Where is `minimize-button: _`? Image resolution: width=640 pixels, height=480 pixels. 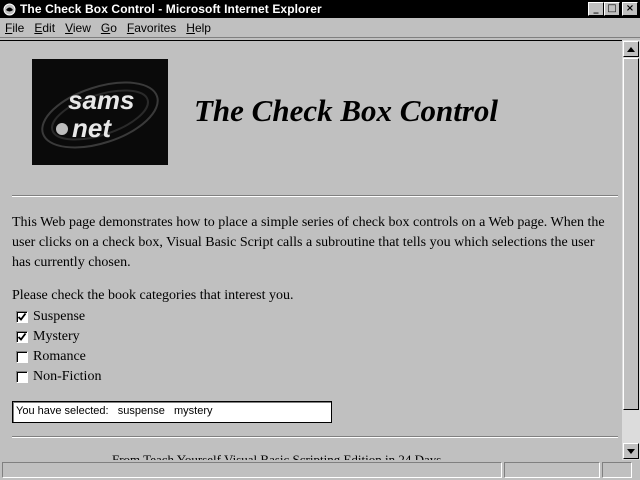
minimize-button: _ is located at coordinates (596, 9).